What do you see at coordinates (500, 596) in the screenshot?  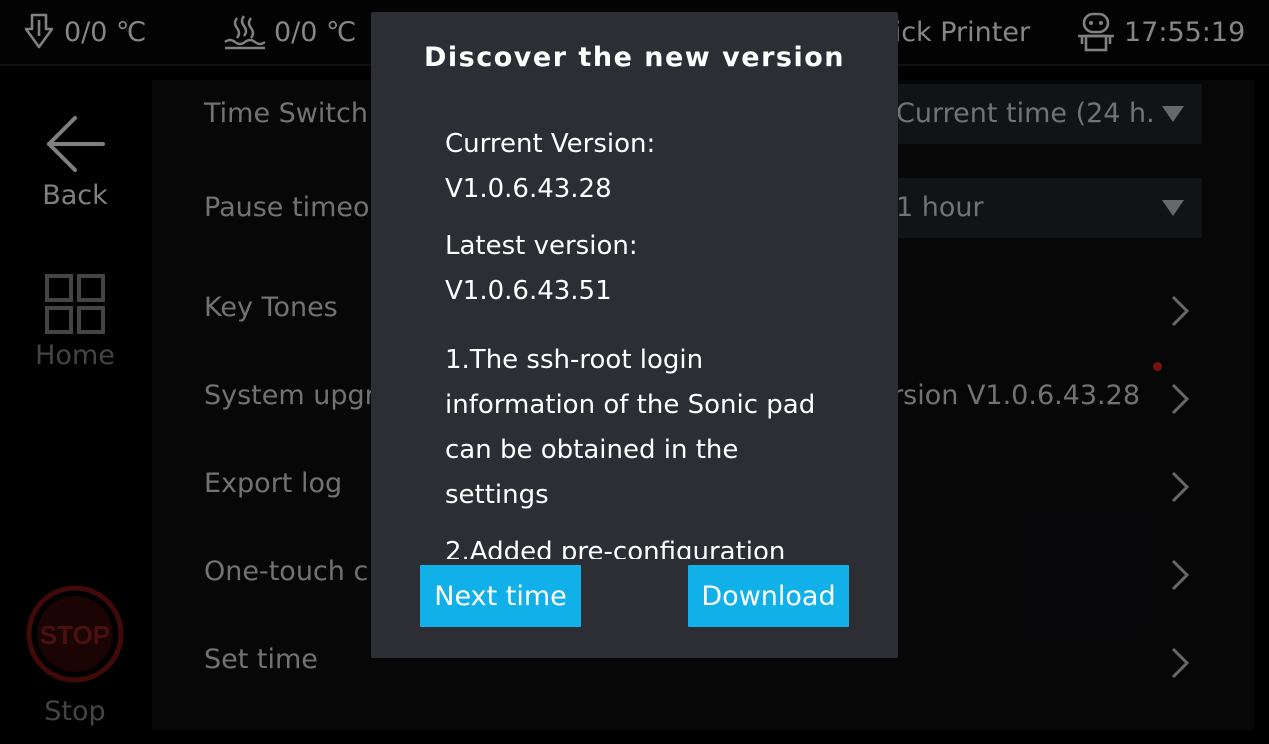 I see `next-time-button: Next time` at bounding box center [500, 596].